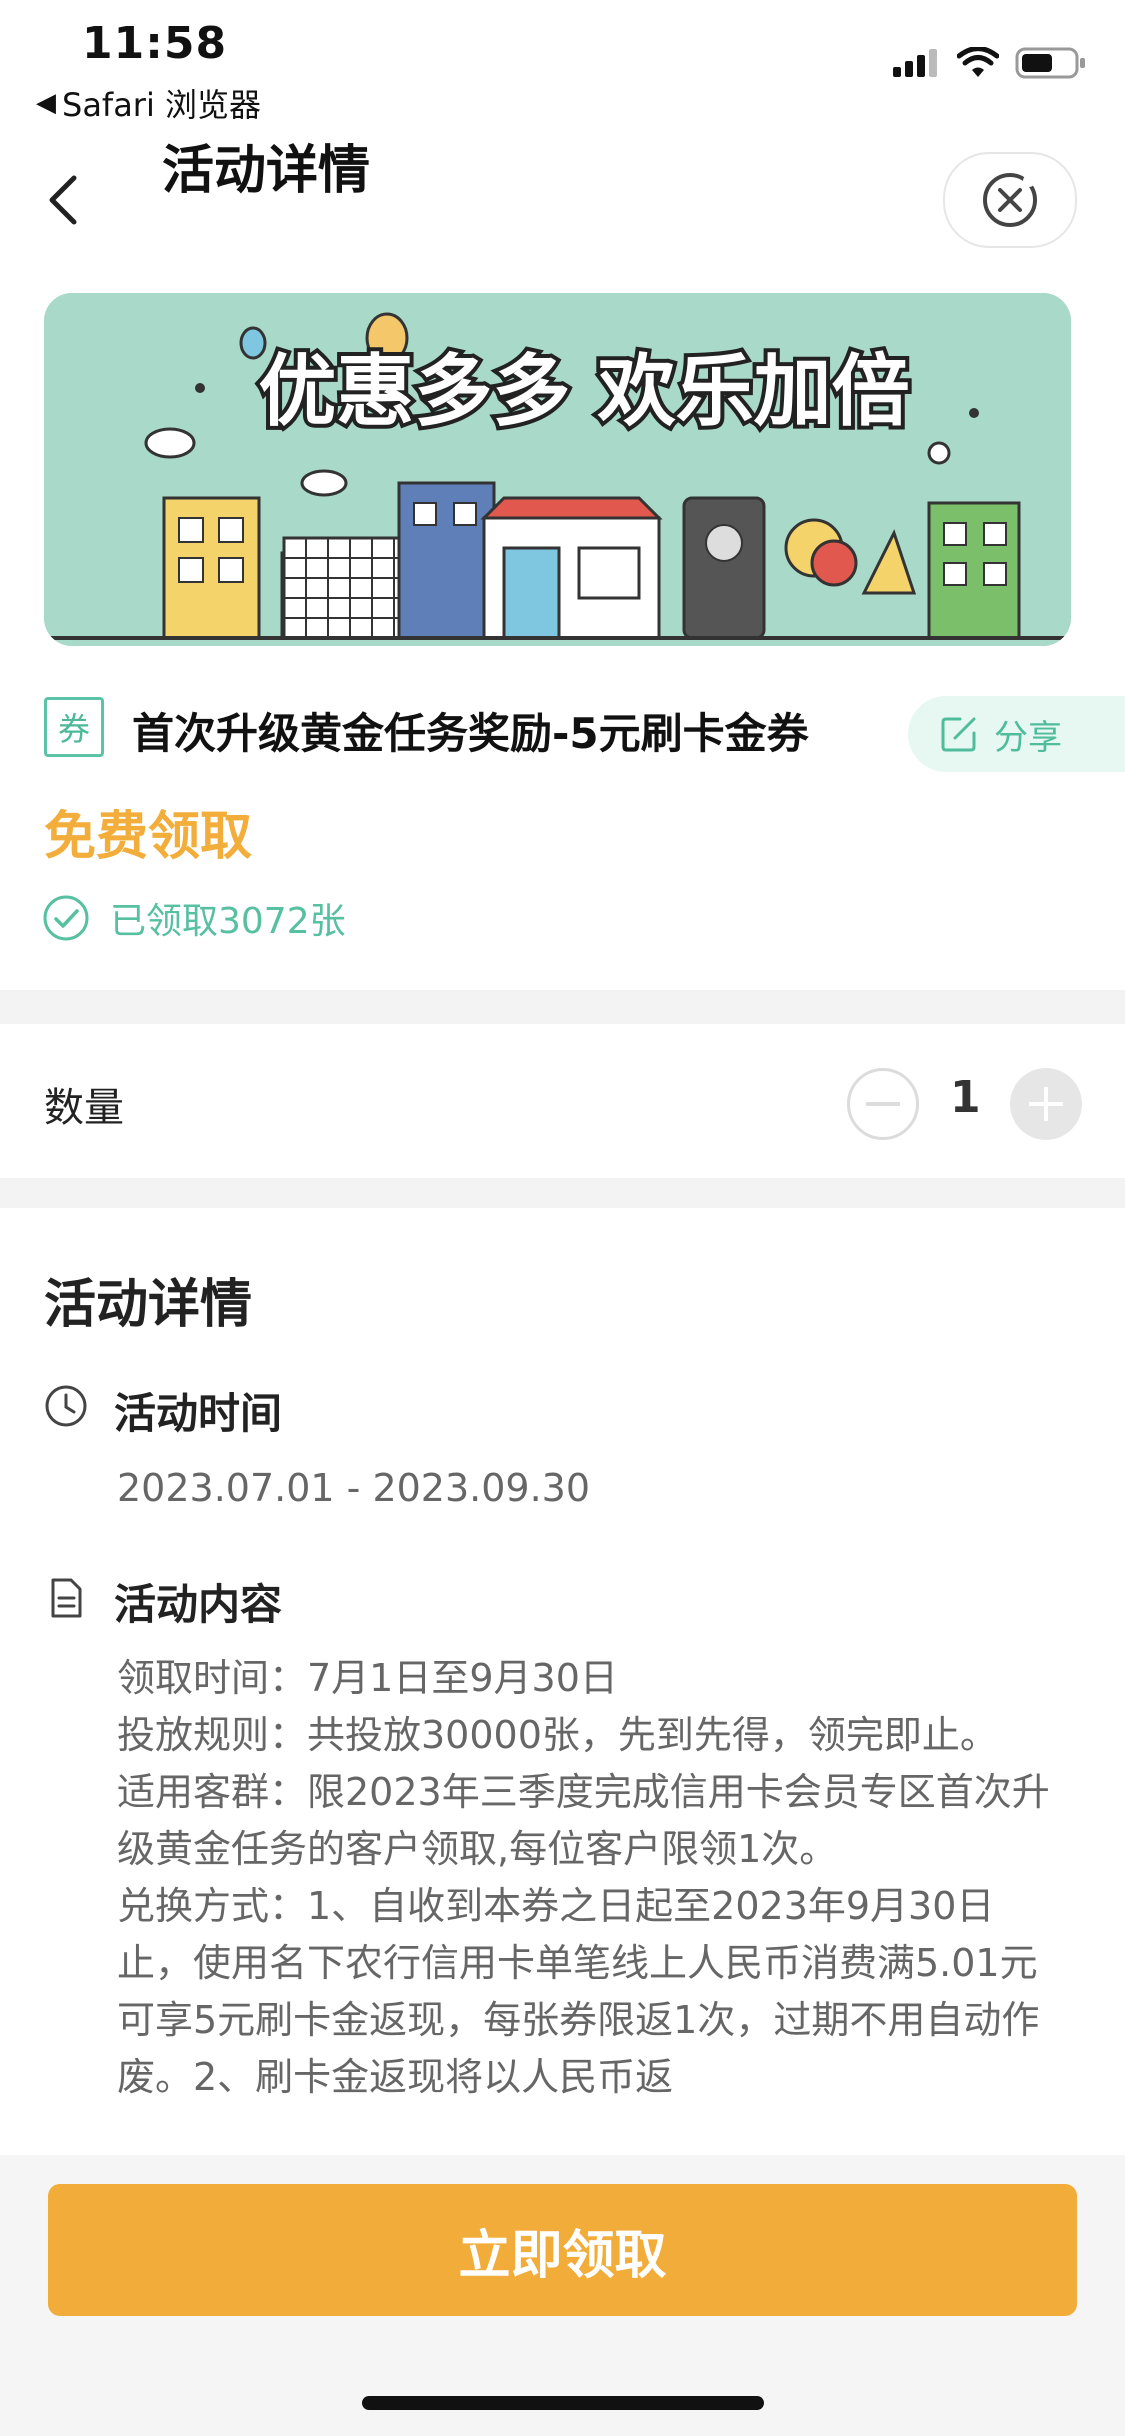  I want to click on share-label: 分享, so click(1028, 737).